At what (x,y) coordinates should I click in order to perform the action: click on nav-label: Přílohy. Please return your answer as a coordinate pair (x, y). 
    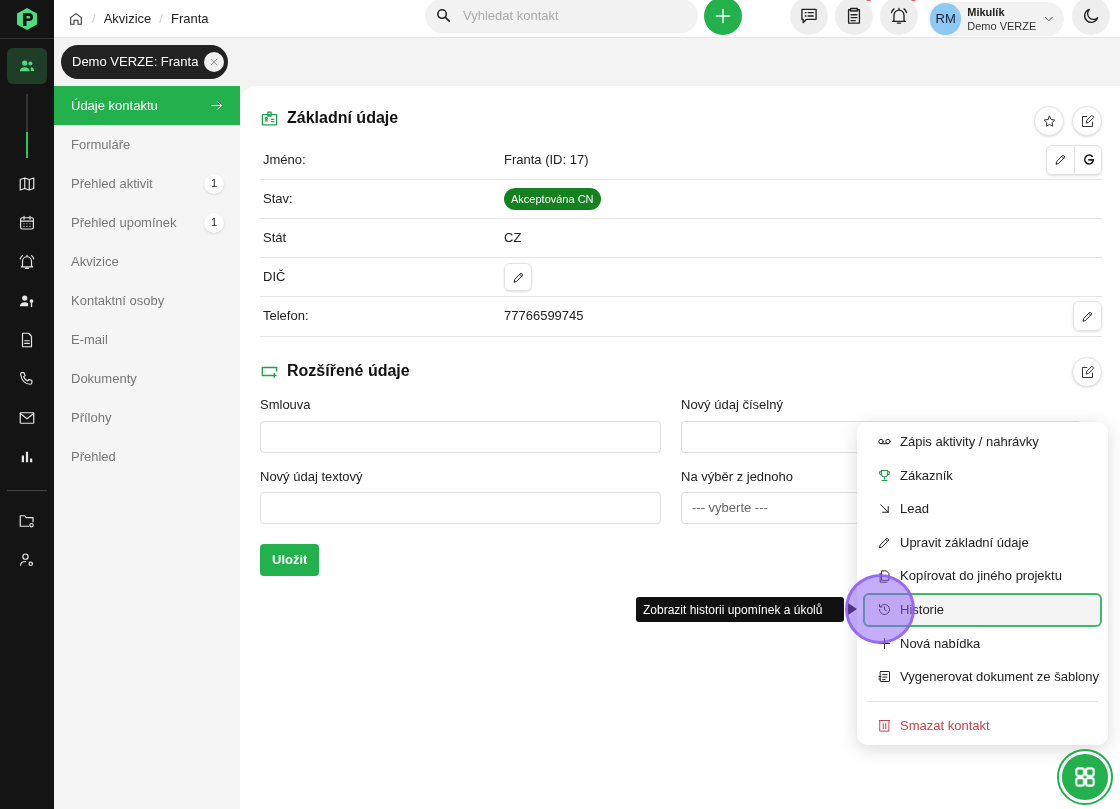
    Looking at the image, I should click on (92, 417).